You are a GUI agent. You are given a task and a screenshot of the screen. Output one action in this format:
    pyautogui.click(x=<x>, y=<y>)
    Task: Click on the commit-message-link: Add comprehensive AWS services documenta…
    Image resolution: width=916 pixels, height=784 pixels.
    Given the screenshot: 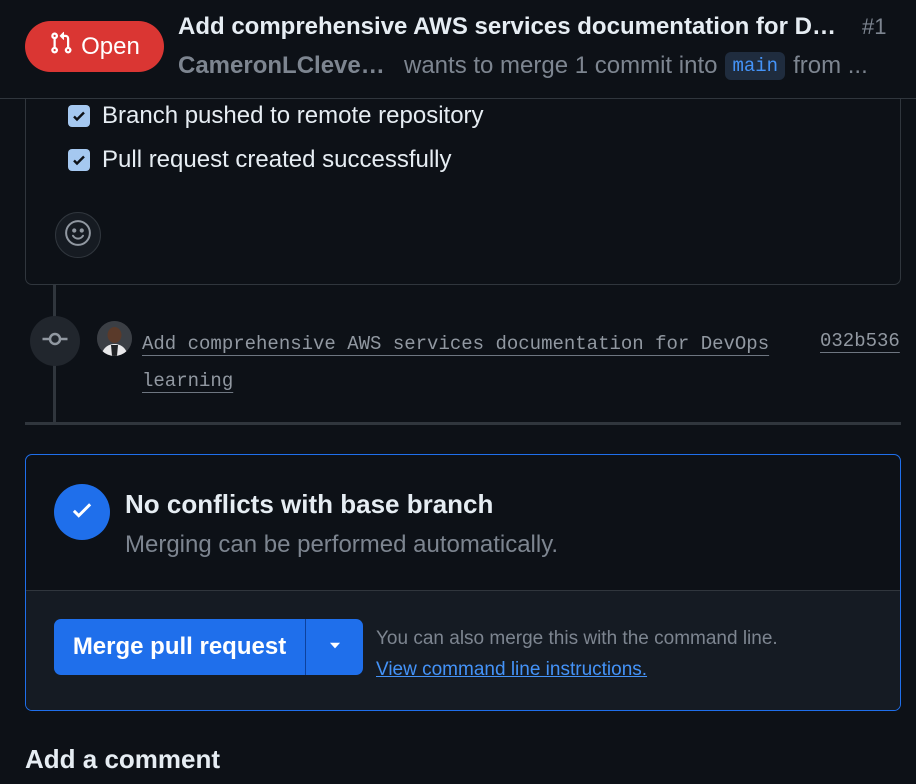 What is the action you would take?
    pyautogui.click(x=462, y=363)
    